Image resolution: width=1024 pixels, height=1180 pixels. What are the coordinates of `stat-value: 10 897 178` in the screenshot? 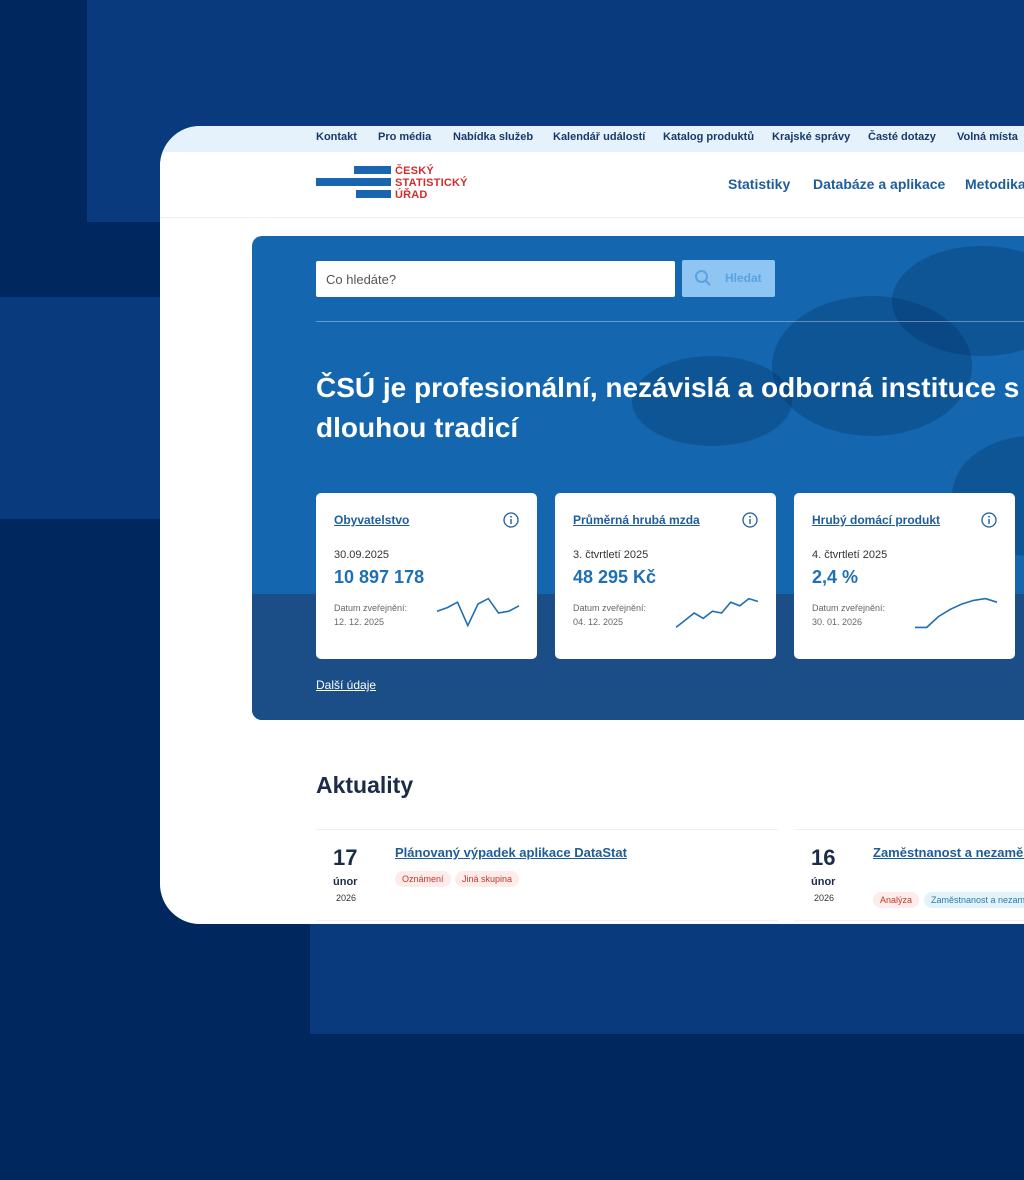 It's located at (379, 577).